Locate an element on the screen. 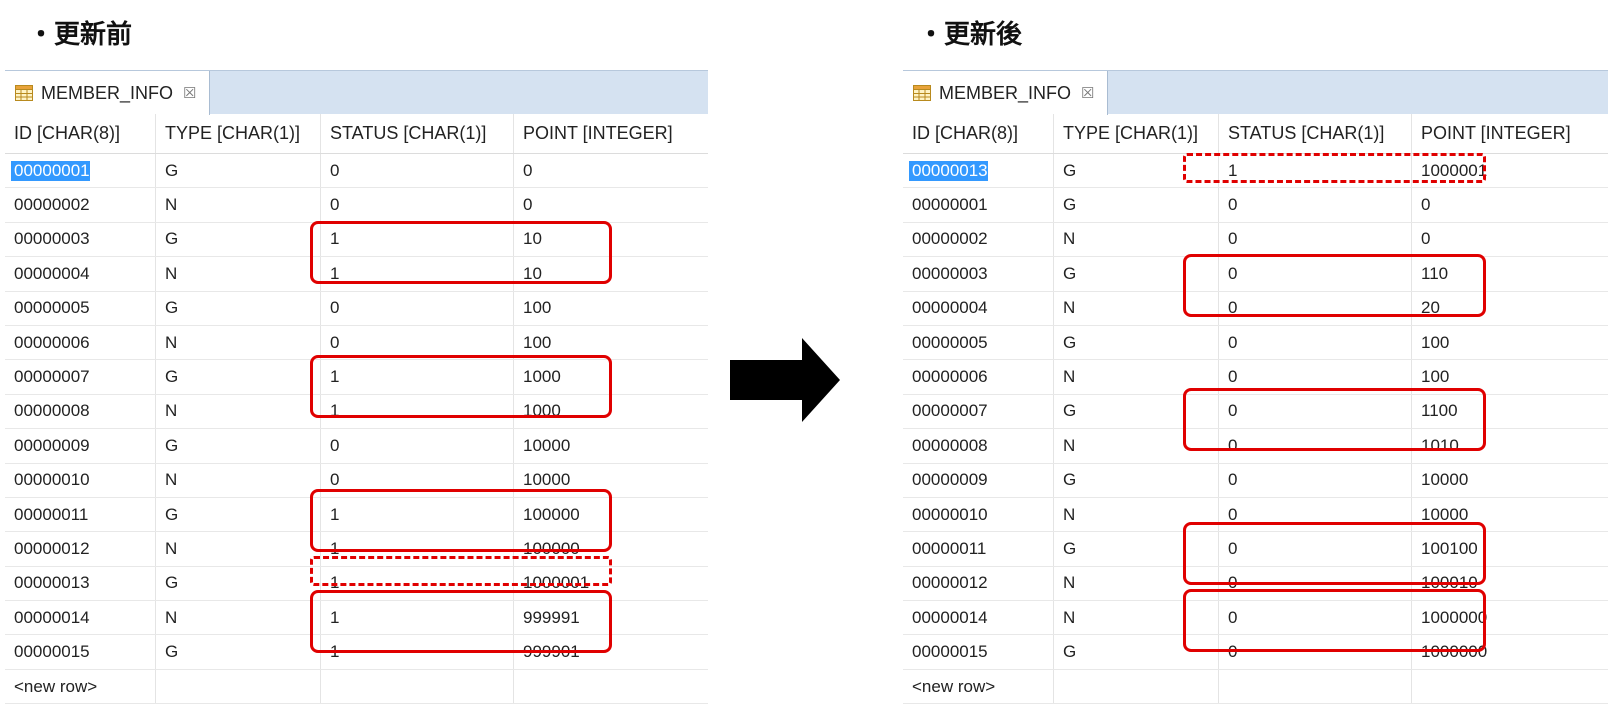 The width and height of the screenshot is (1608, 711). table-row: 00000015 G 0 1000000 is located at coordinates (1255, 652).